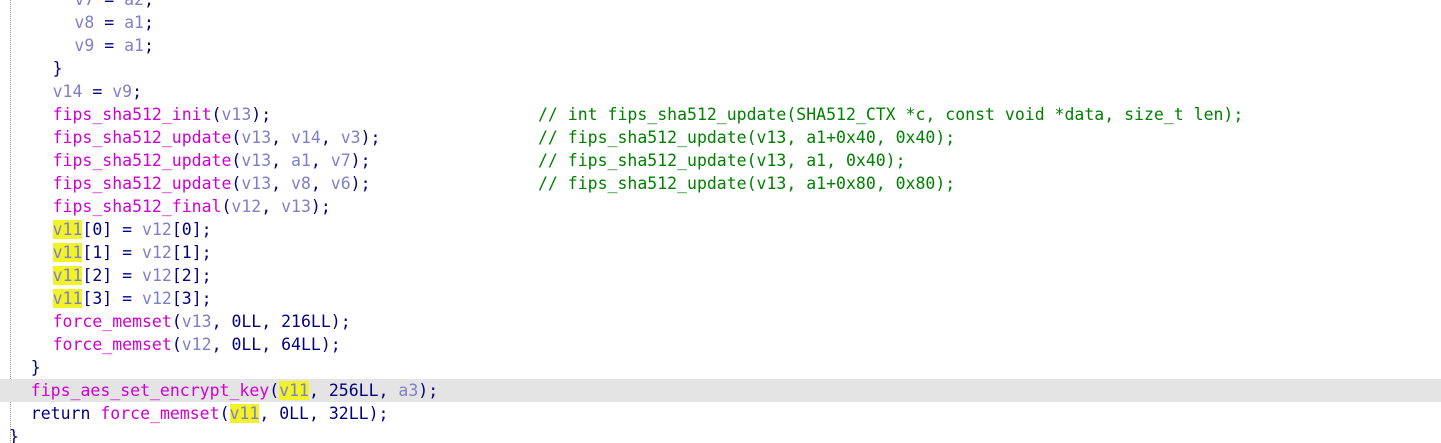 The image size is (1441, 443). I want to click on code-token: [0] =, so click(112, 229).